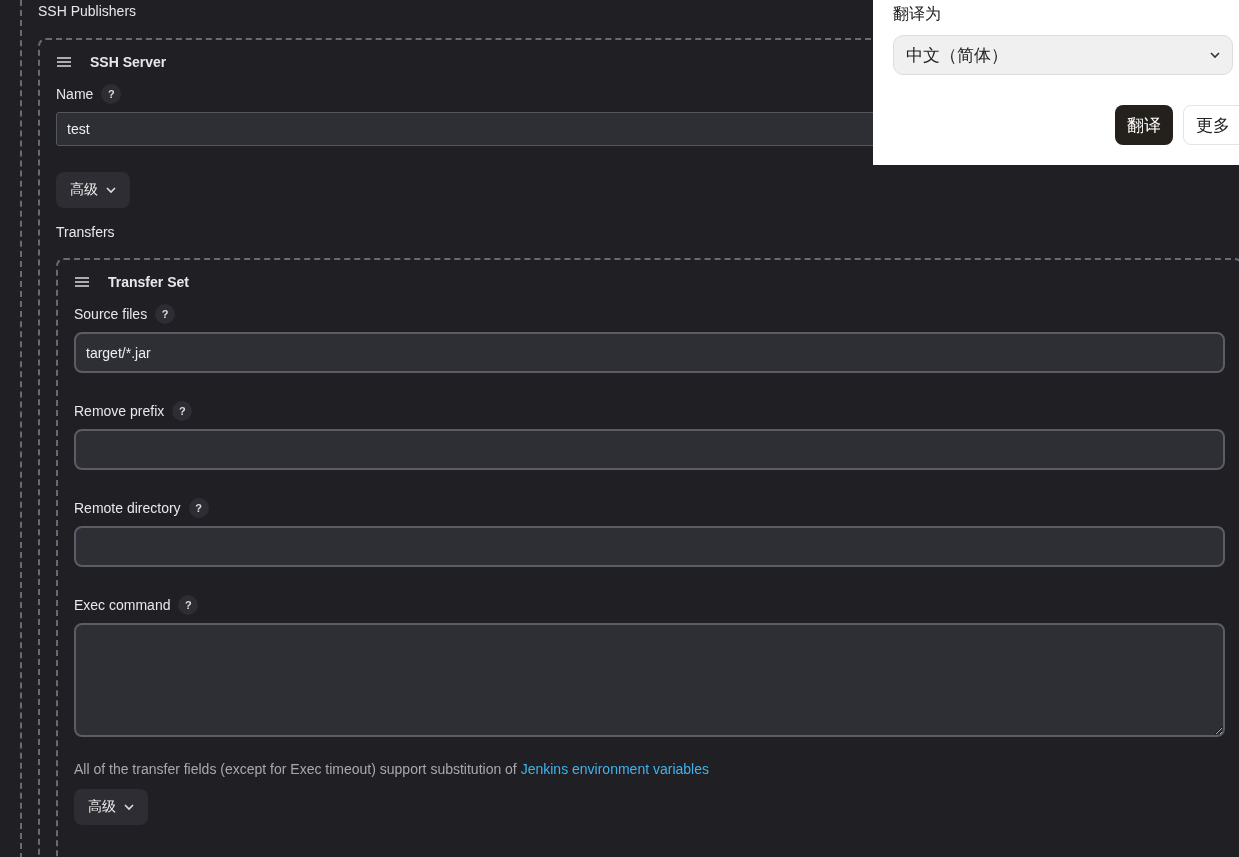 This screenshot has width=1239, height=857. I want to click on field-label: Exec command, so click(122, 605).